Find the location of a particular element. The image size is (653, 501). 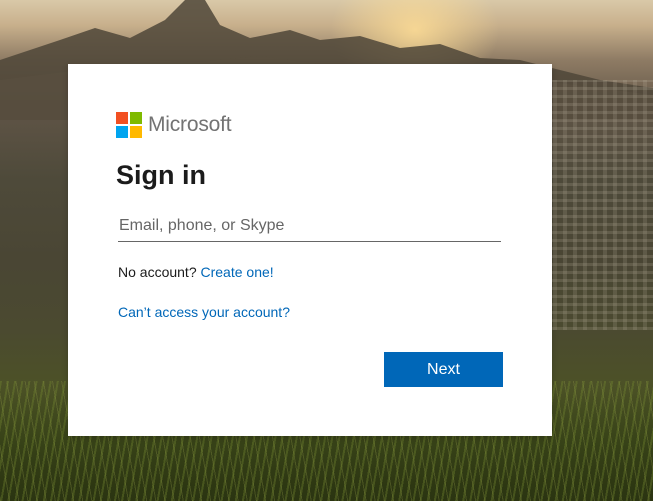

logo-square-red is located at coordinates (122, 118).